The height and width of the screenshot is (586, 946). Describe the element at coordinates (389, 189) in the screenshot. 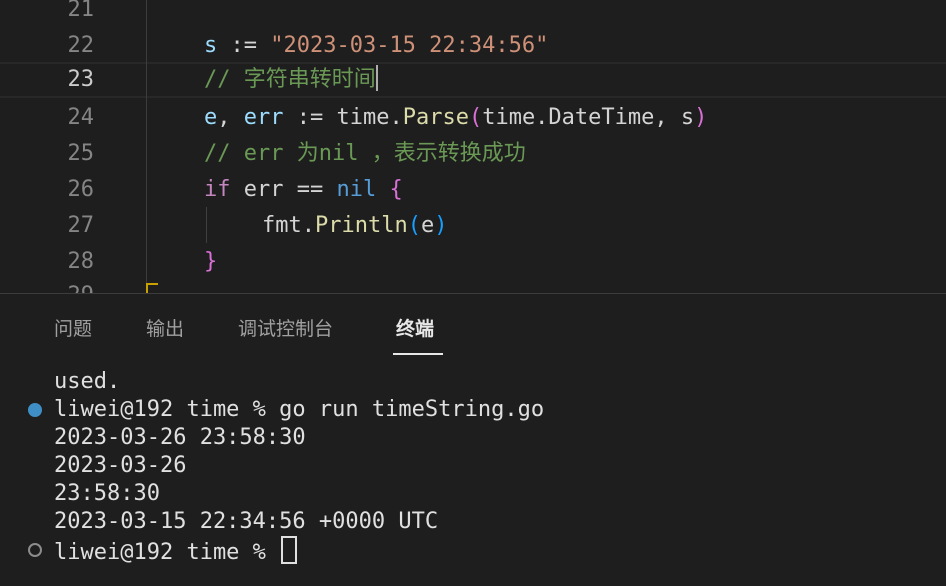

I see `token-brace-open: {` at that location.